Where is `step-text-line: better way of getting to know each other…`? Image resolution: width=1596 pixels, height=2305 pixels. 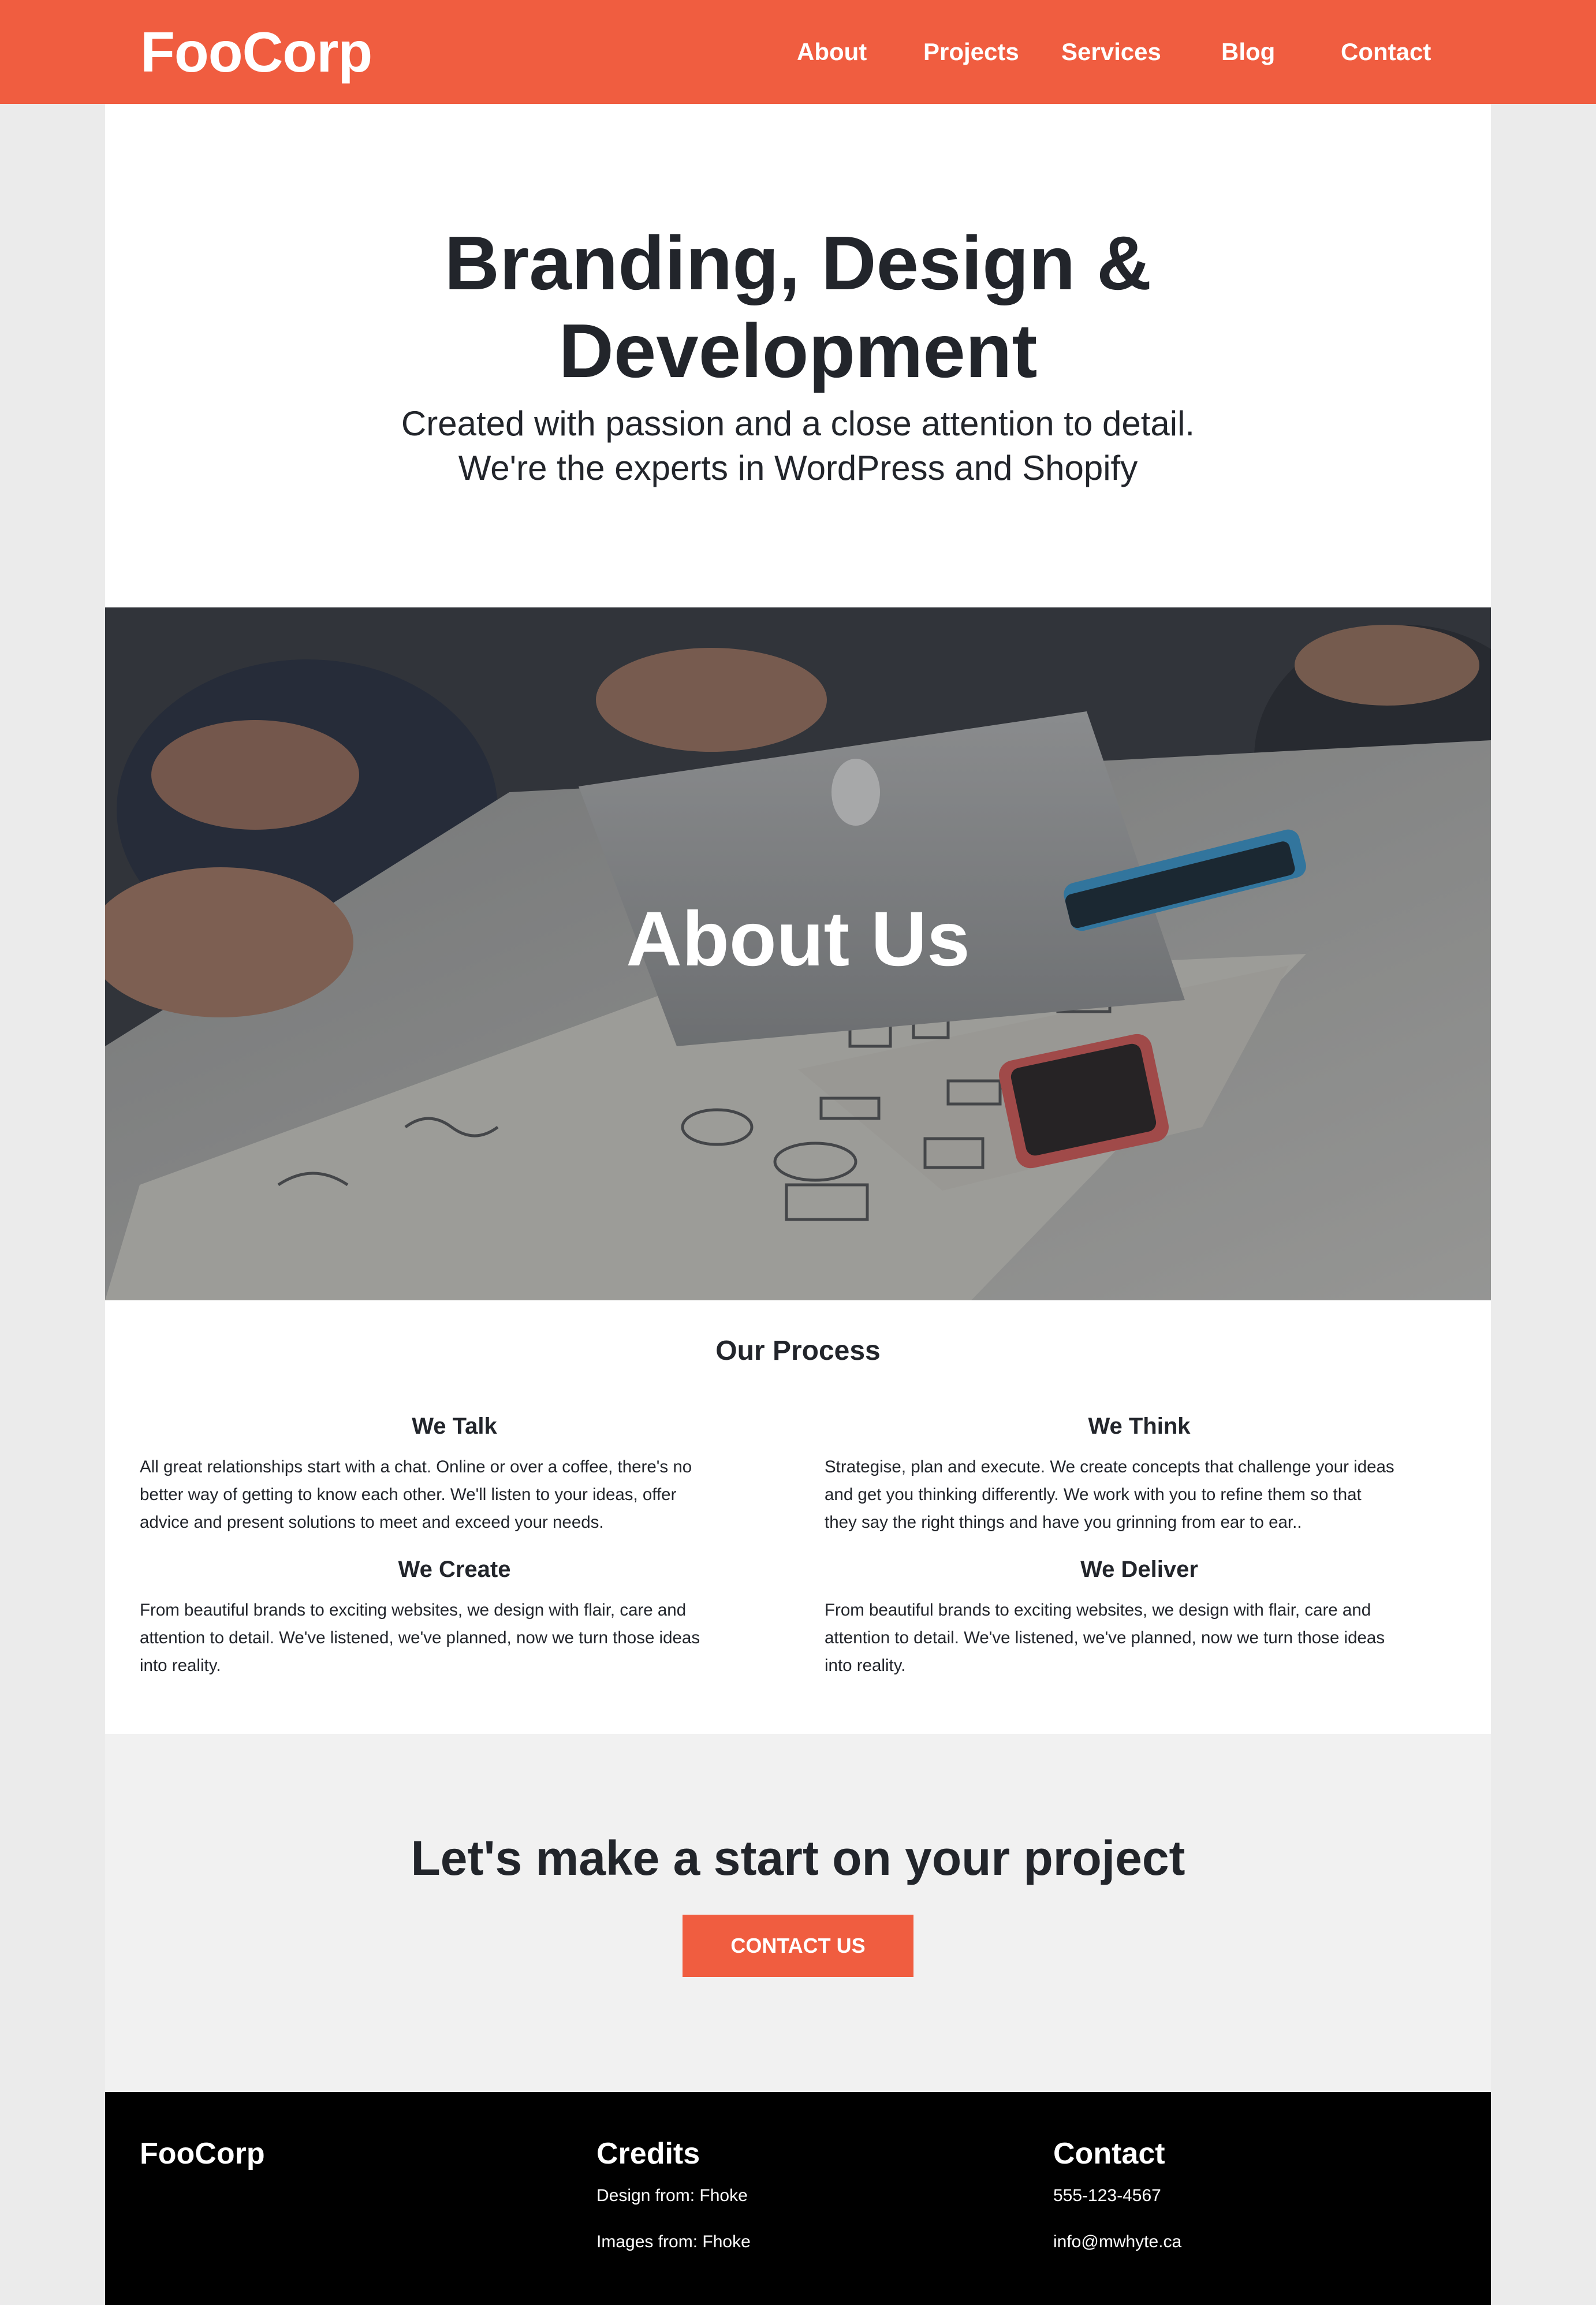 step-text-line: better way of getting to know each other… is located at coordinates (409, 1494).